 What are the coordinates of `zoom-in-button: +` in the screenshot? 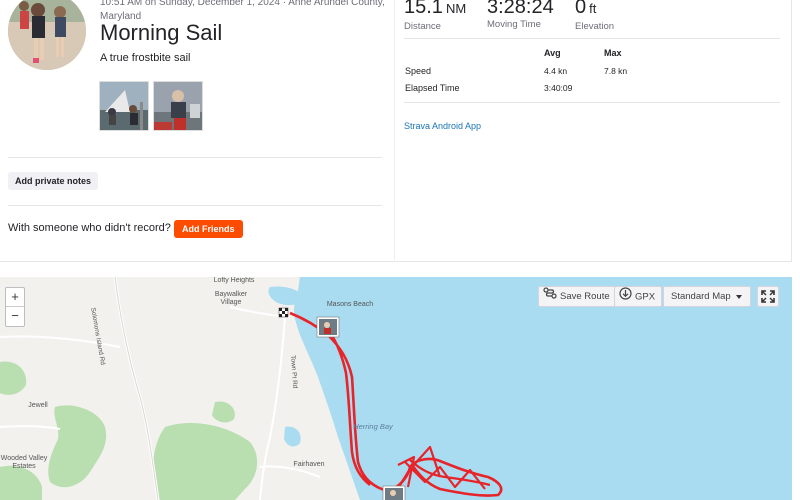 It's located at (15, 297).